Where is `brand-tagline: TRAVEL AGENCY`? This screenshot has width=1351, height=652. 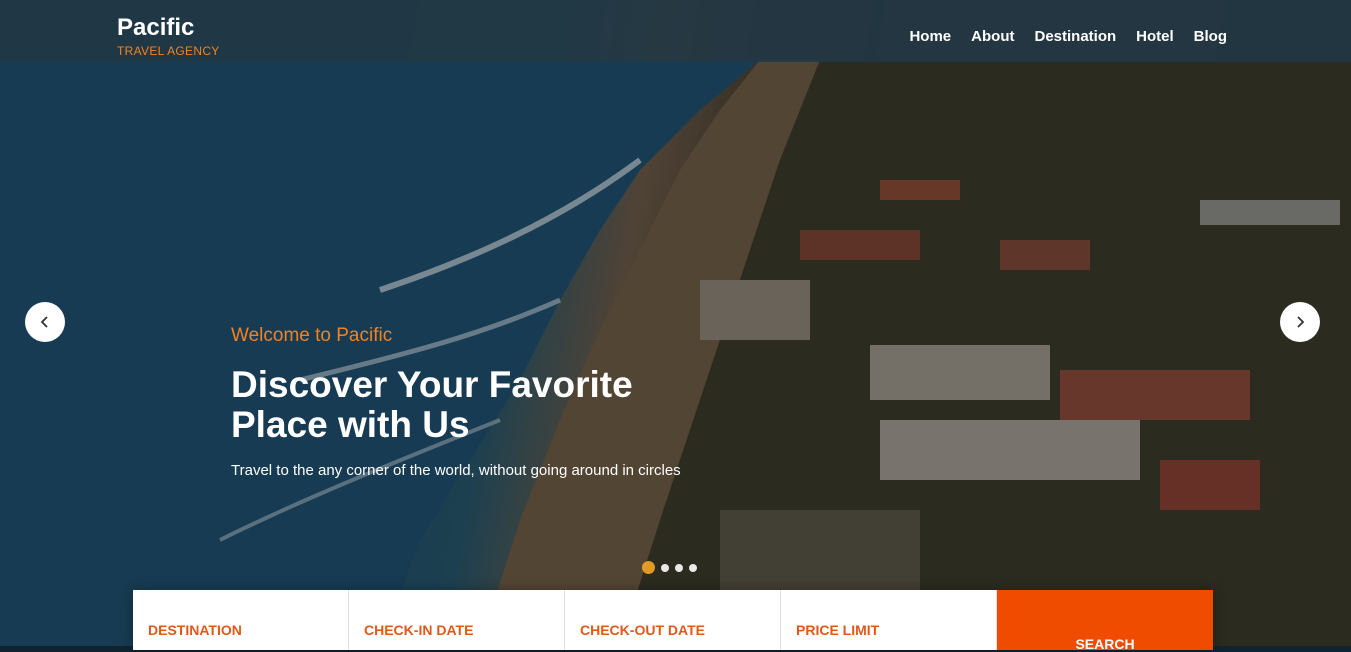 brand-tagline: TRAVEL AGENCY is located at coordinates (168, 51).